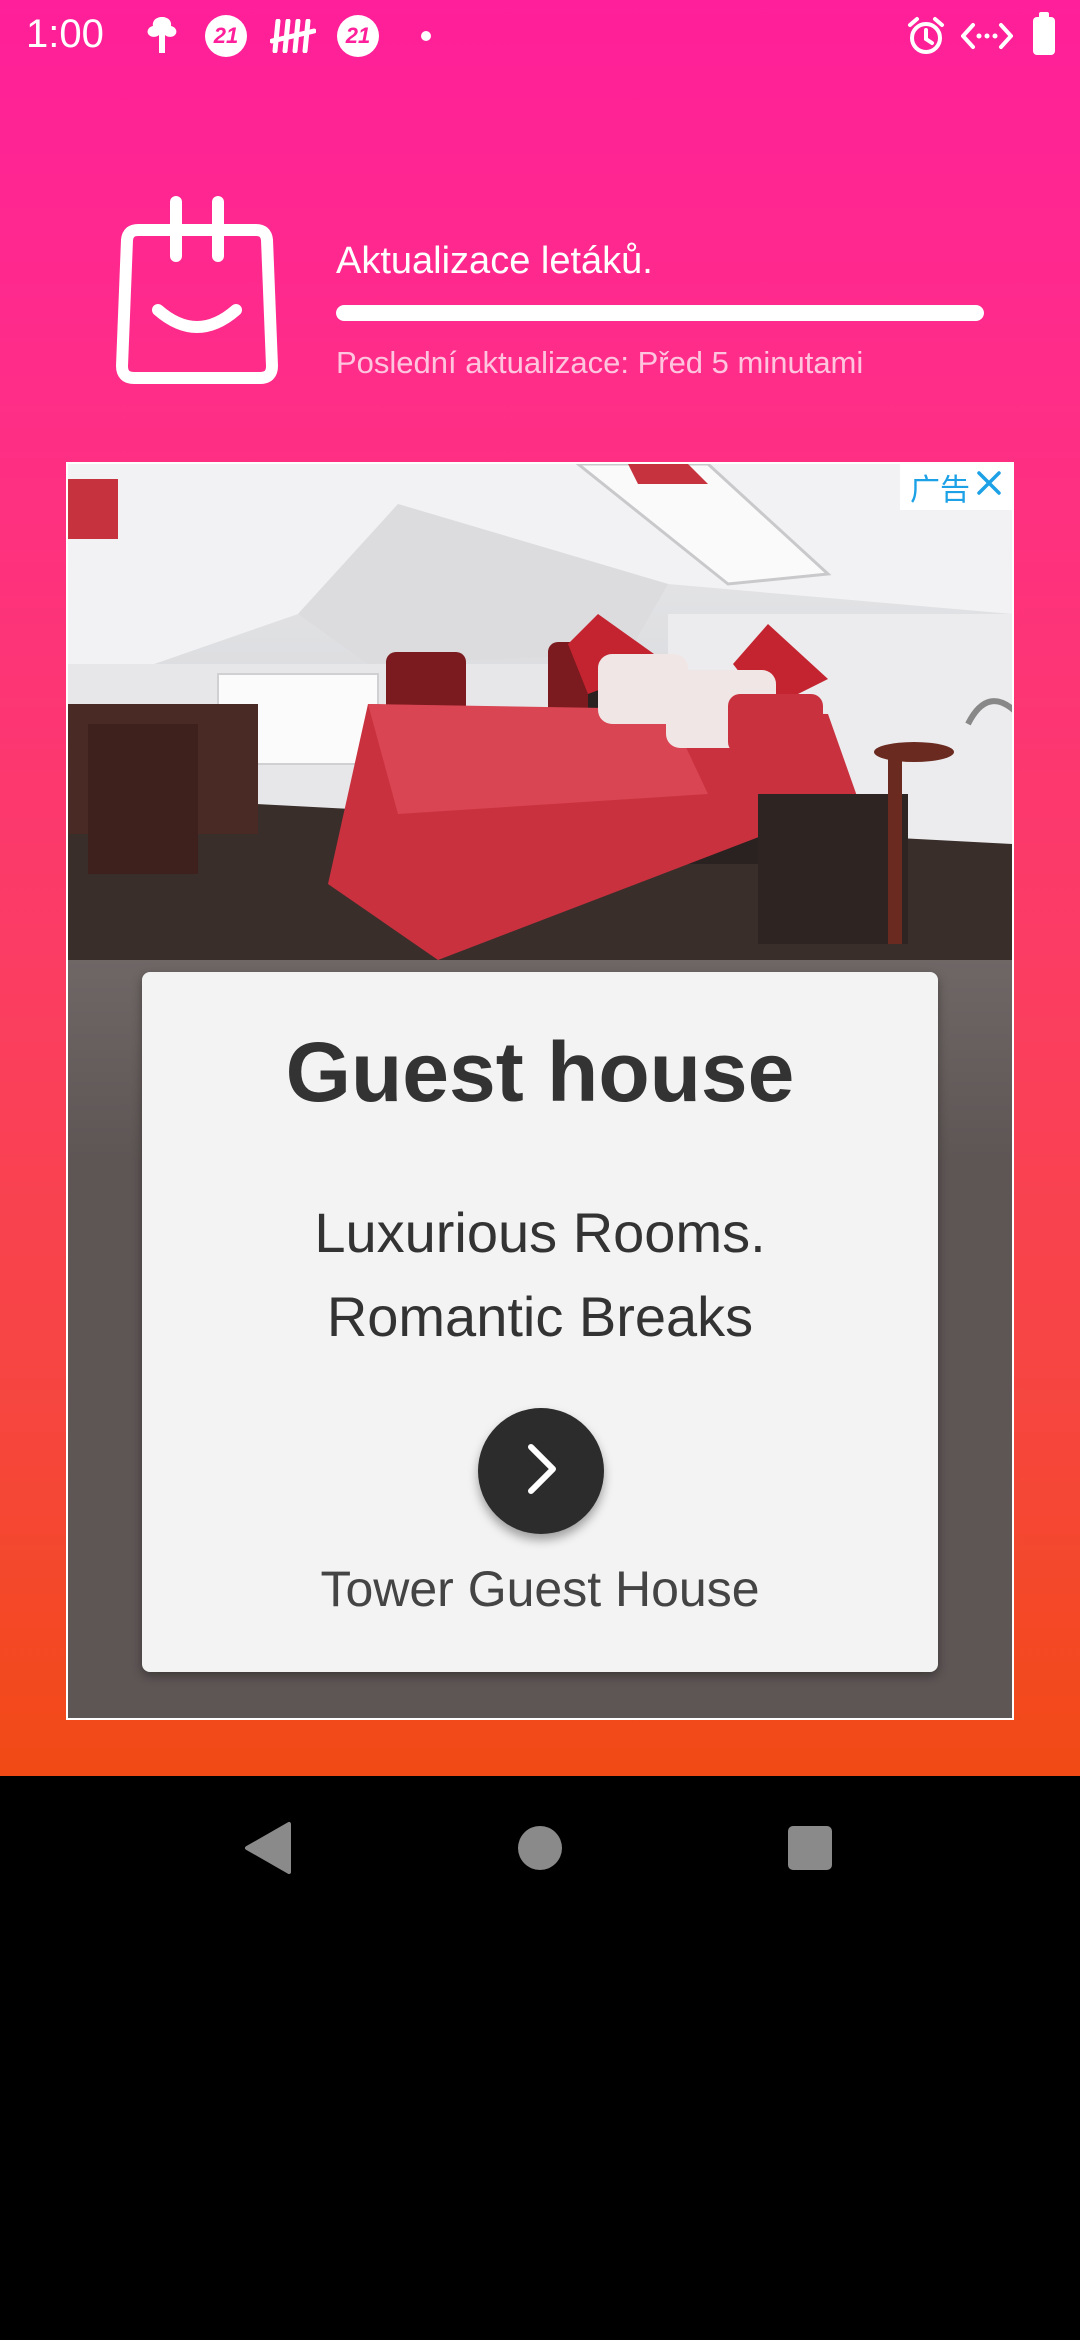 This screenshot has height=2340, width=1080. I want to click on ad-choices-button: 广告, so click(956, 487).